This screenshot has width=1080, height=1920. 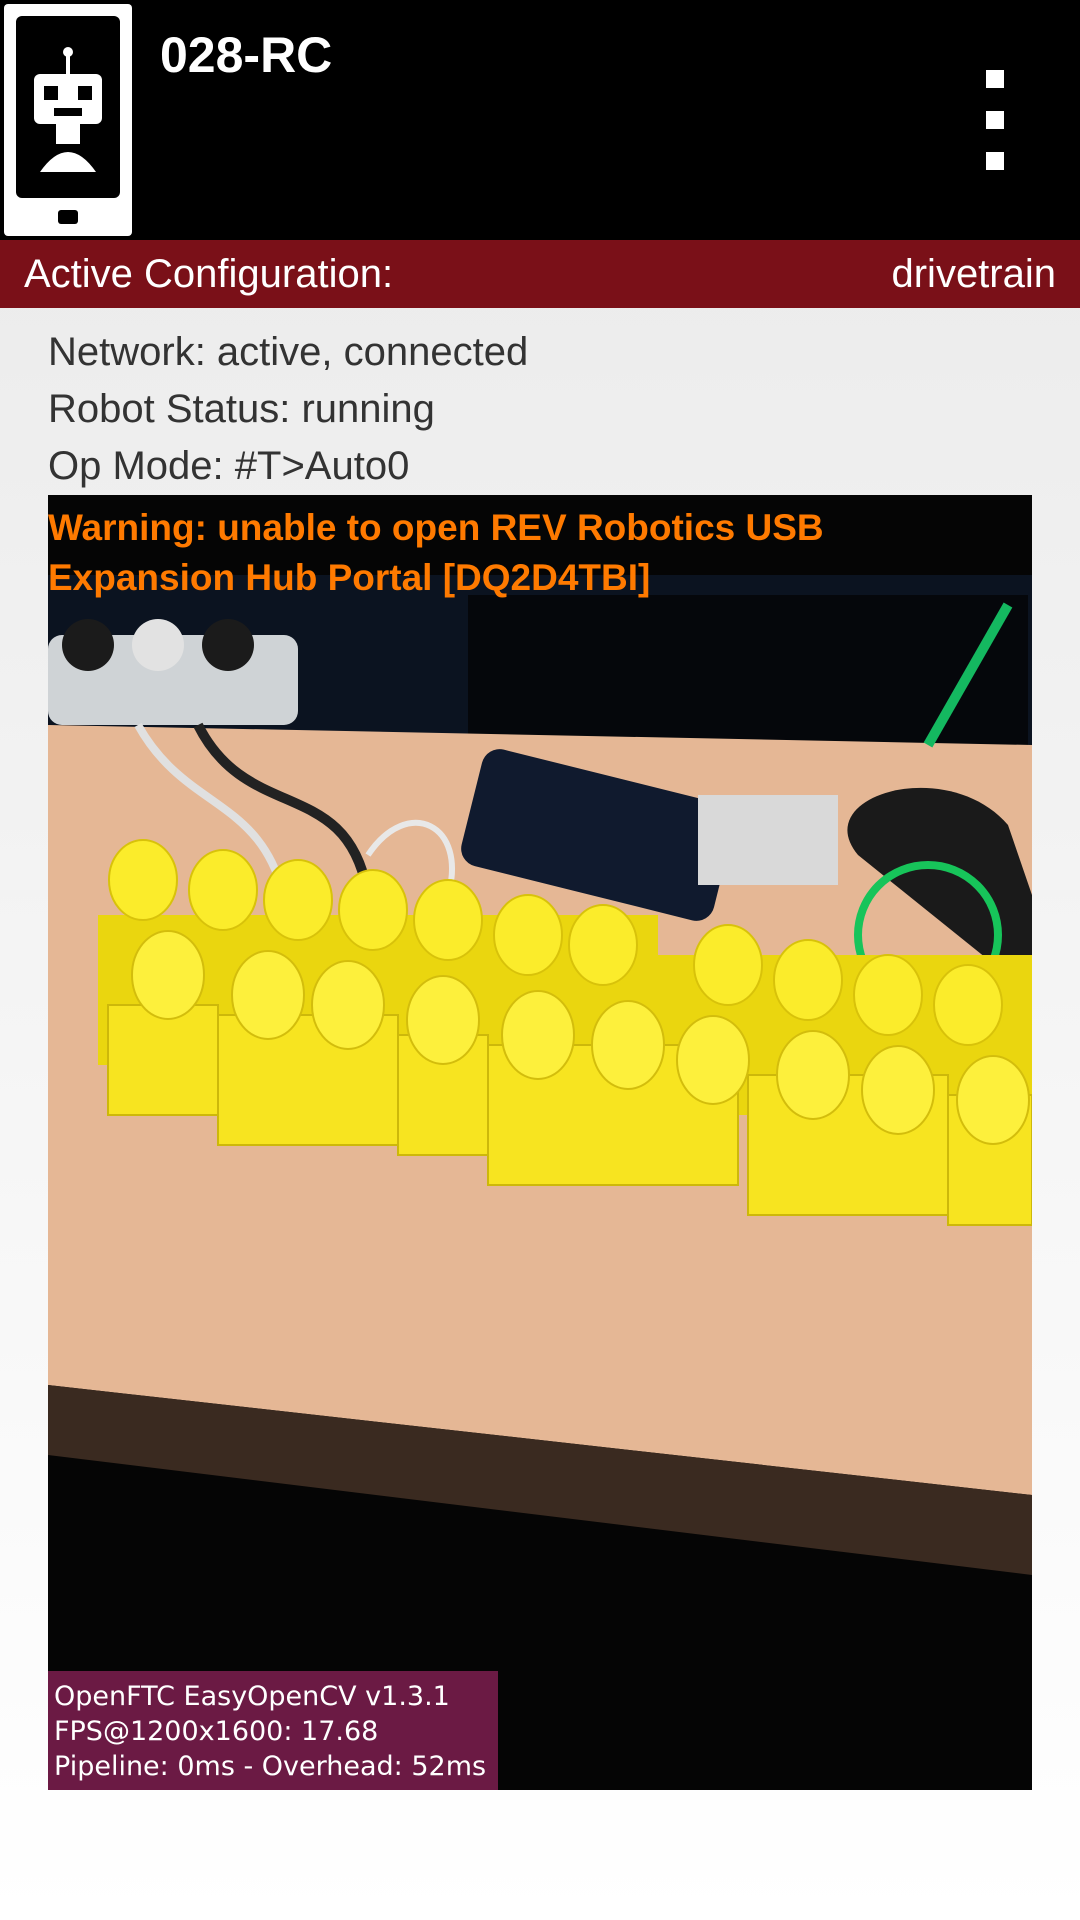 I want to click on stats-pipeline: Pipeline: 0ms - Overhead: 52ms, so click(x=270, y=1766).